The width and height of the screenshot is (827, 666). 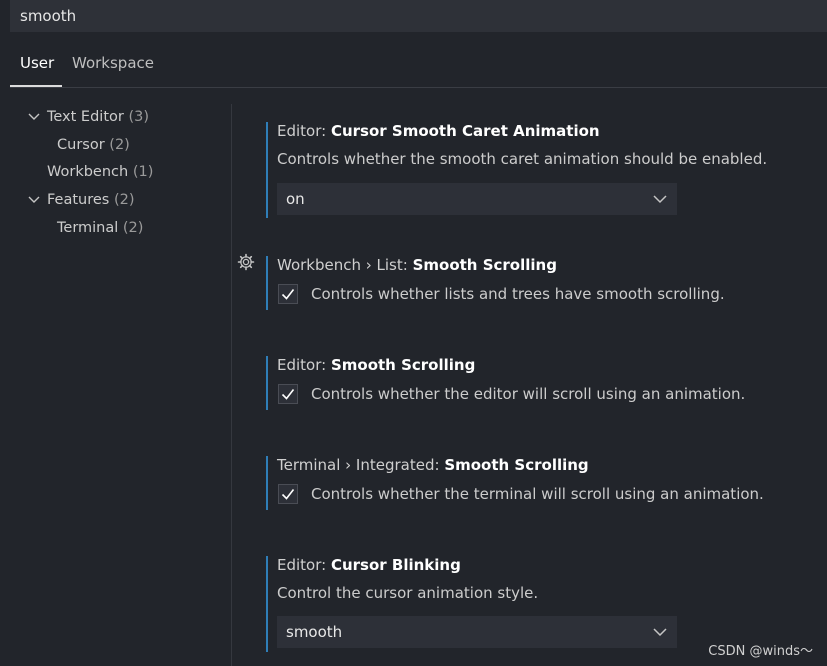 I want to click on gear-icon, so click(x=246, y=262).